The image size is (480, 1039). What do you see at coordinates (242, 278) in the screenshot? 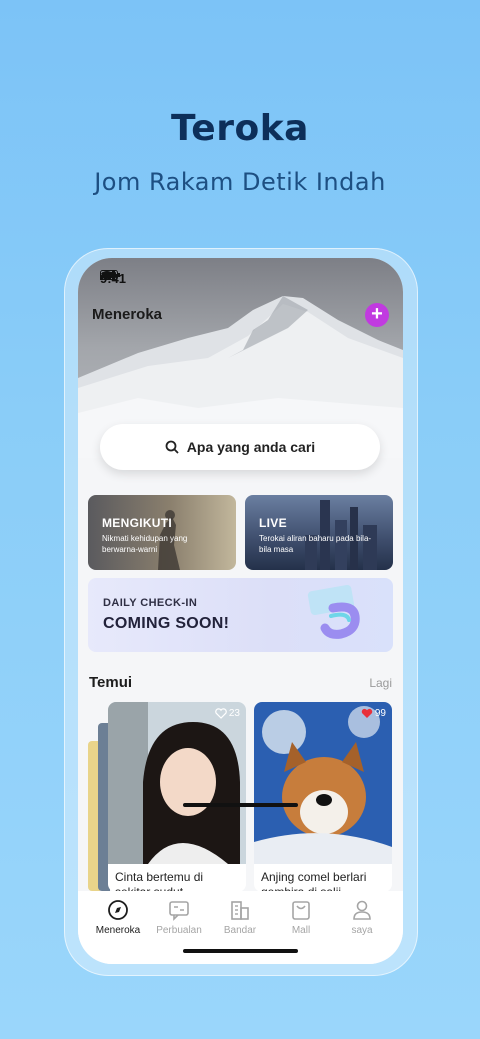
I see `status-bar: 9:41` at bounding box center [242, 278].